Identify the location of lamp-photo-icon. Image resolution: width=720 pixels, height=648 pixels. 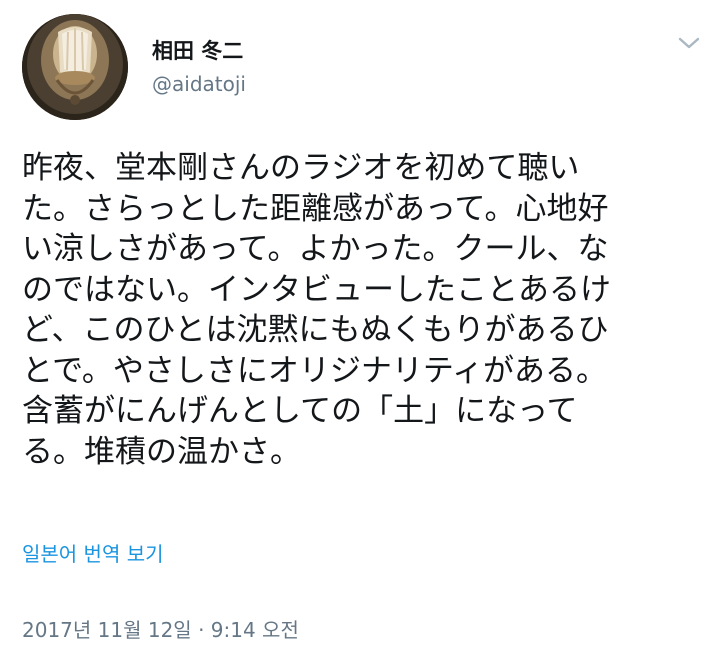
(75, 67).